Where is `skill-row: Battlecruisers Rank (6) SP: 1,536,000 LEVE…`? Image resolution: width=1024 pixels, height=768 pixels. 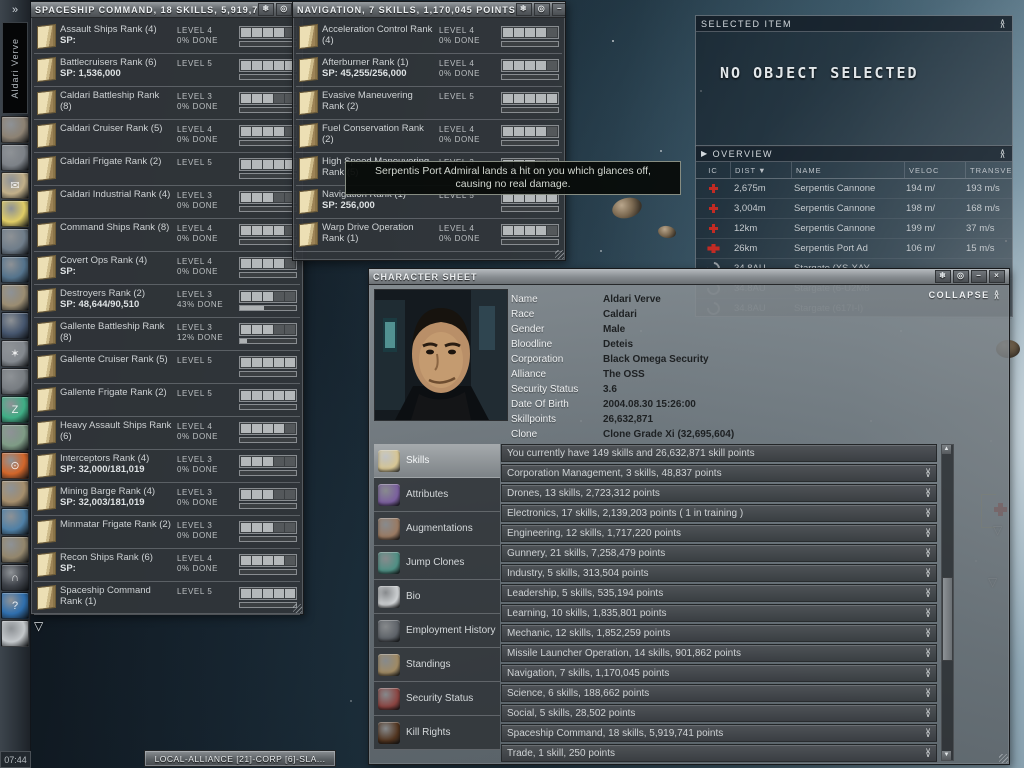
skill-row: Battlecruisers Rank (6) SP: 1,536,000 LEVE… is located at coordinates (167, 70).